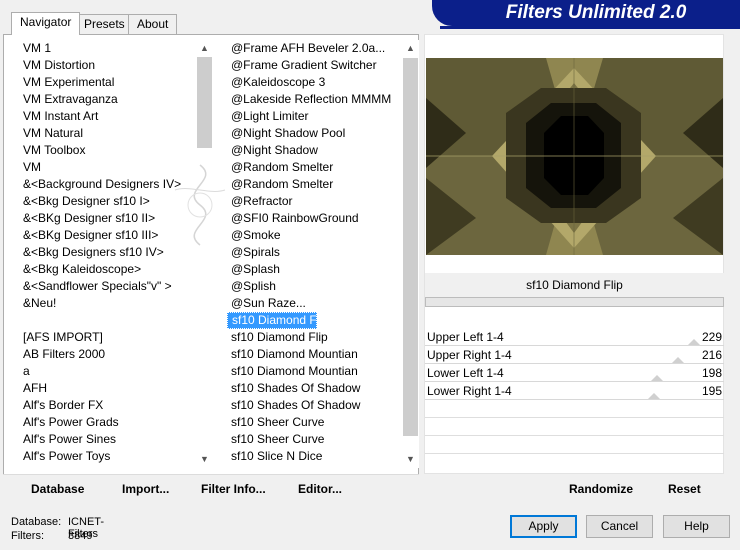 The width and height of the screenshot is (740, 550). I want to click on apply-button: Apply, so click(543, 526).